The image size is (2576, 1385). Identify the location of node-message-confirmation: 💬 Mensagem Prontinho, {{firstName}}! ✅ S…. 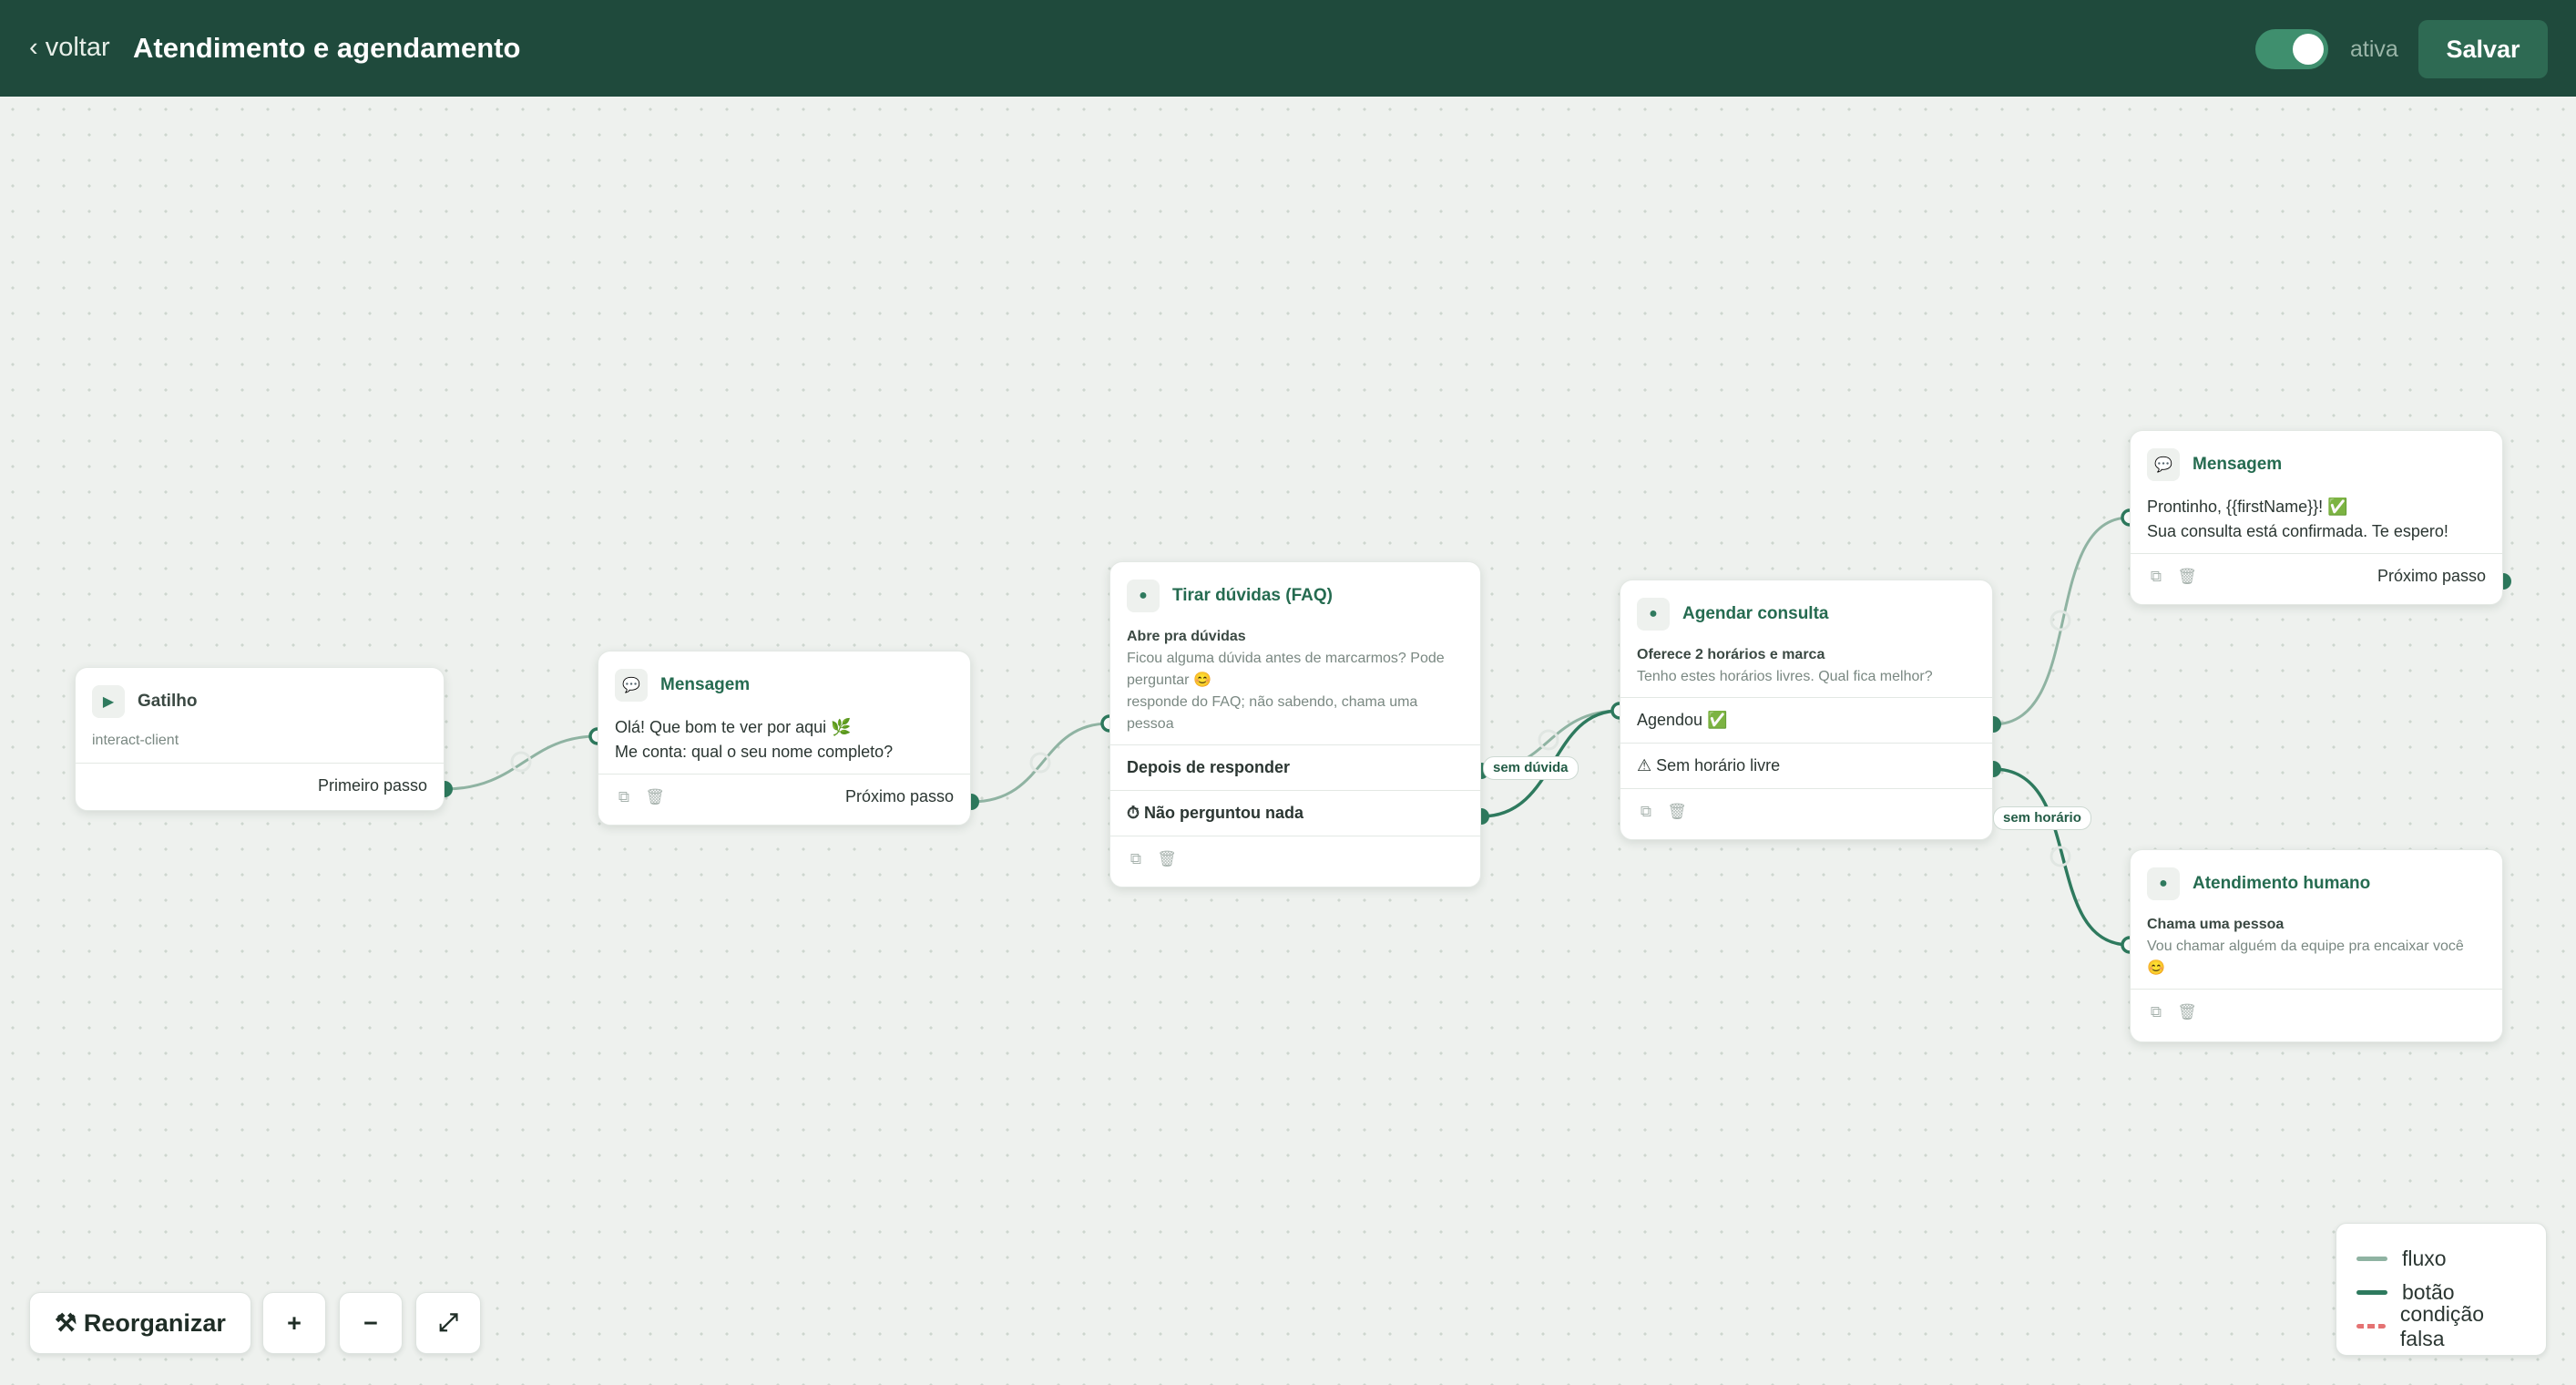
(2316, 517).